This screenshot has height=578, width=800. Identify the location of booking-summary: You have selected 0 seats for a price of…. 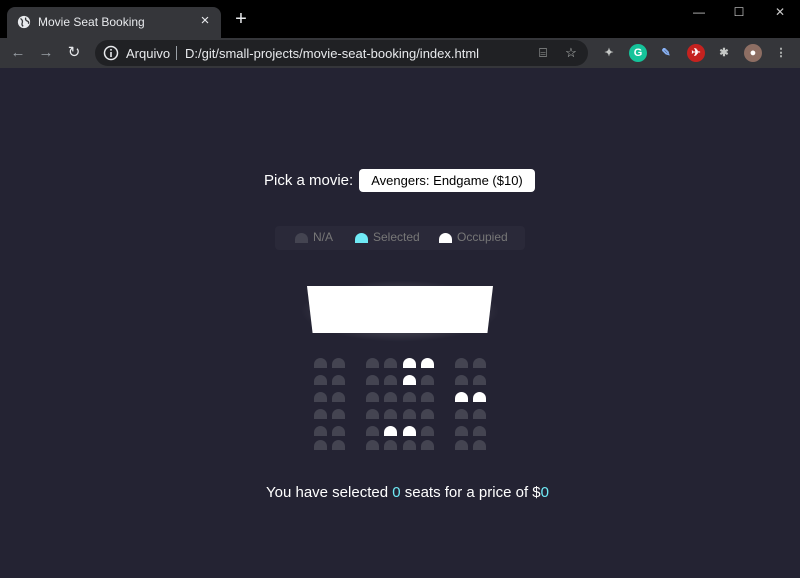
(407, 492).